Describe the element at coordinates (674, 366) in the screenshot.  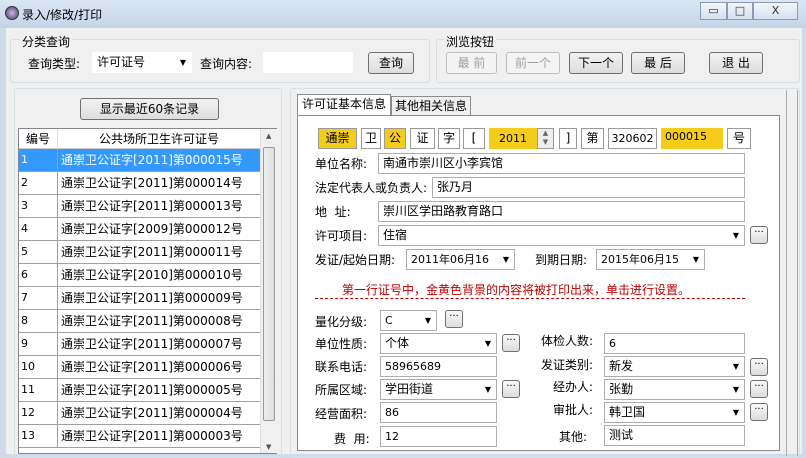
I see `issue-type-select: 新发 ▼` at that location.